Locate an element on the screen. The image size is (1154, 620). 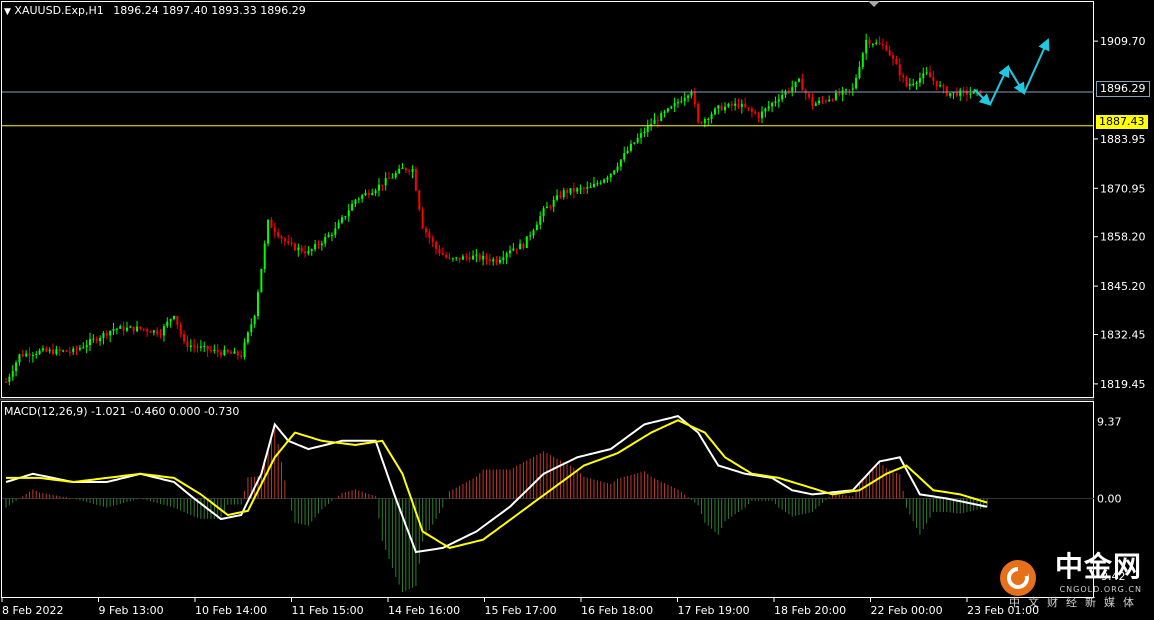
time-tick-label: 9 Feb 13:00 is located at coordinates (131, 610).